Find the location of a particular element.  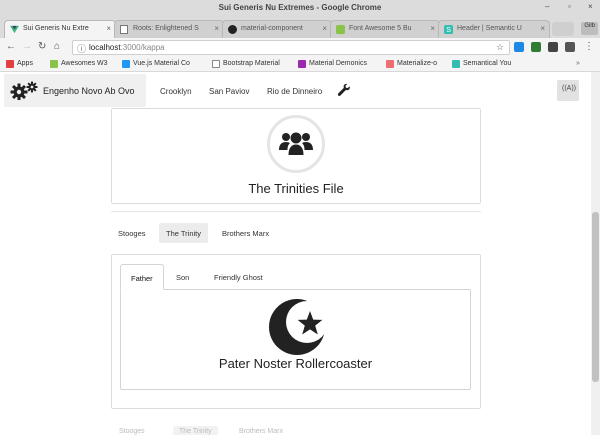

svg-text: S is located at coordinates (448, 29).